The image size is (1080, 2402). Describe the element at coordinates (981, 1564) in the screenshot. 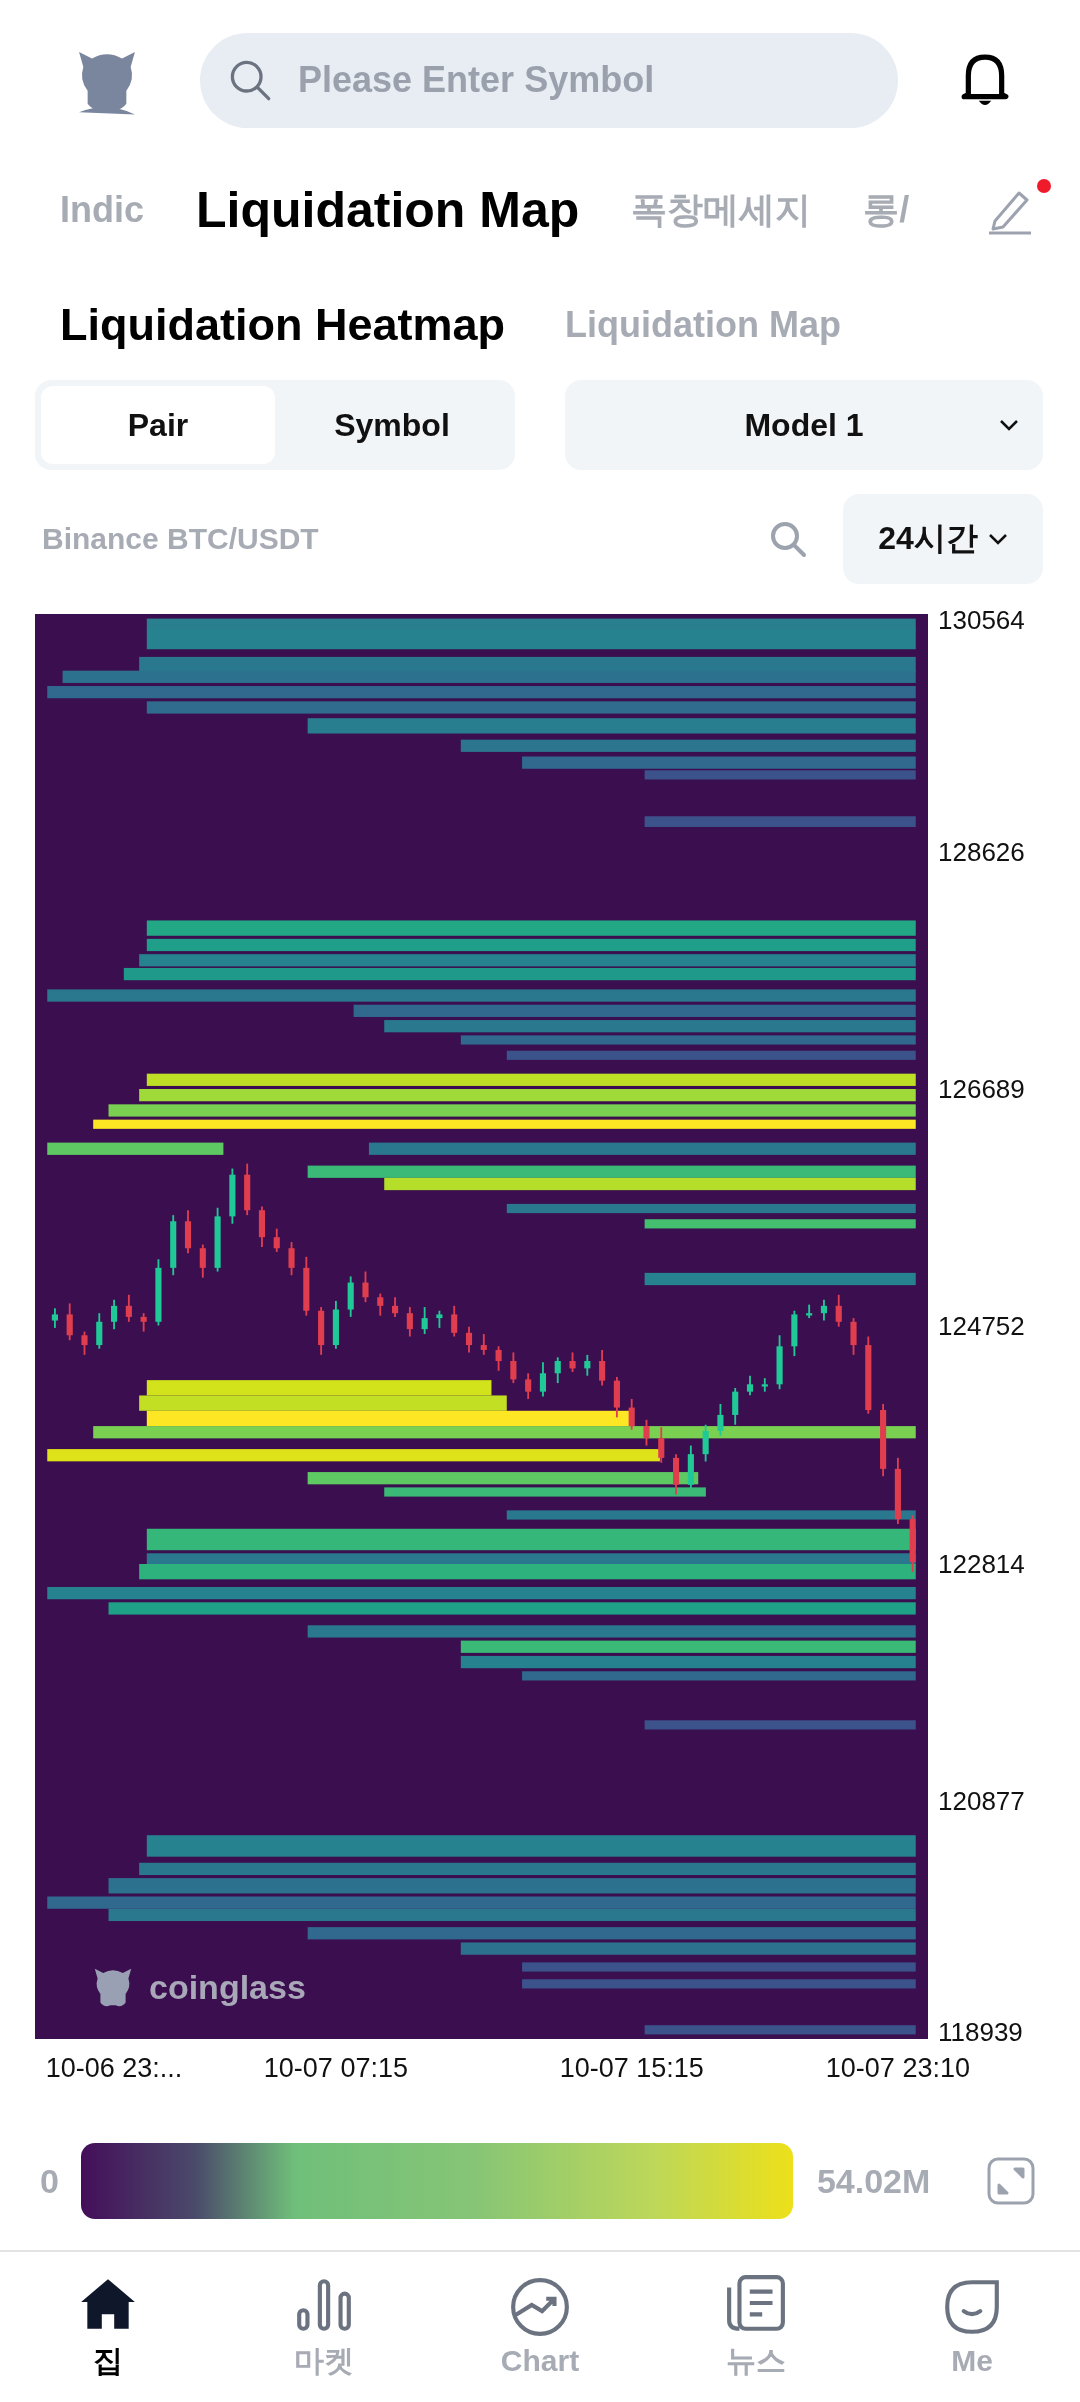

I see `axis-label: 122814` at that location.